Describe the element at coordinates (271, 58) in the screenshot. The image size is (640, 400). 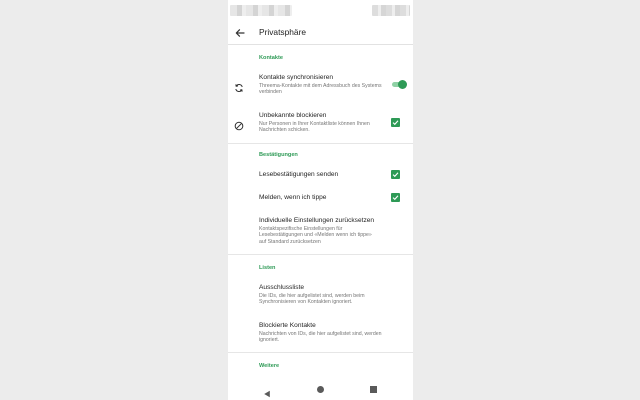
I see `section-header-kontakte: Kontakte` at that location.